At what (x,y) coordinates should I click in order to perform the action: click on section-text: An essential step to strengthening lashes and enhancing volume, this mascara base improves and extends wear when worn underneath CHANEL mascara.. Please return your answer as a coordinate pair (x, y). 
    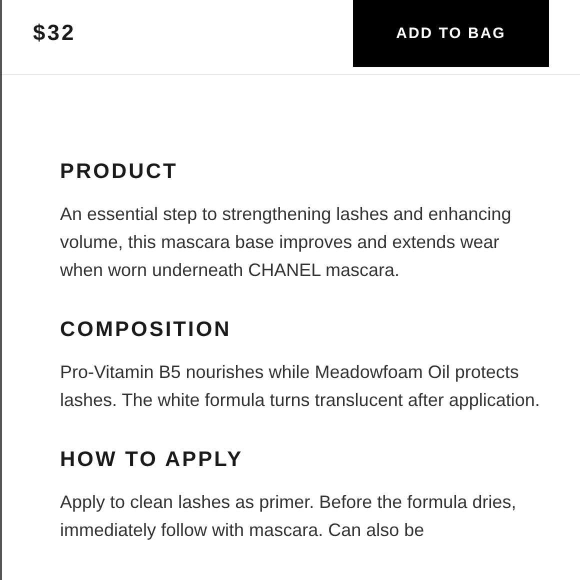
    Looking at the image, I should click on (286, 242).